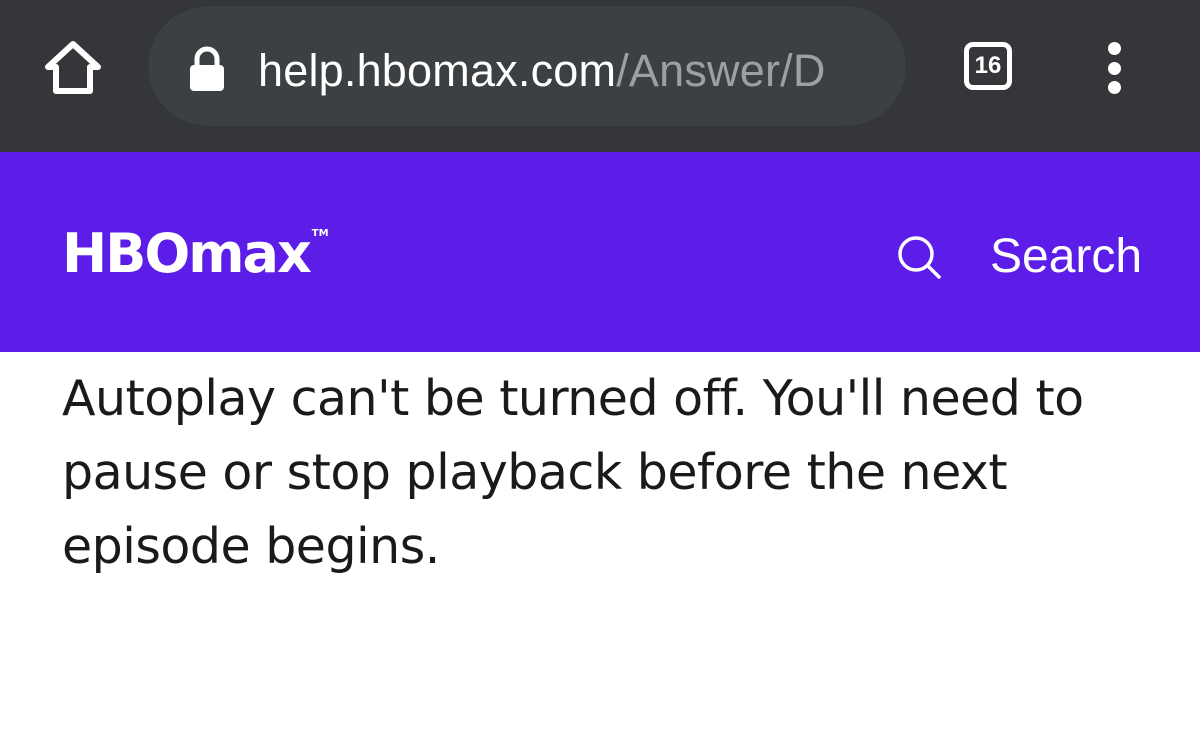 Image resolution: width=1200 pixels, height=746 pixels. I want to click on search-label: Search, so click(1066, 256).